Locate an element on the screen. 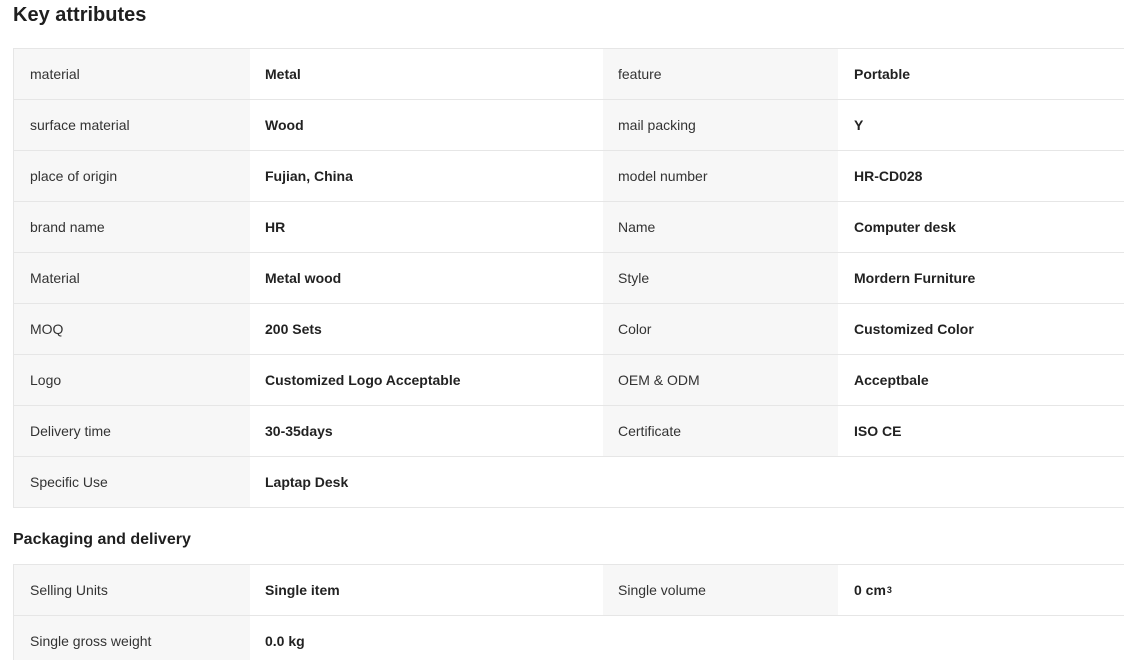 The image size is (1124, 660). attribute-name: MOQ is located at coordinates (132, 329).